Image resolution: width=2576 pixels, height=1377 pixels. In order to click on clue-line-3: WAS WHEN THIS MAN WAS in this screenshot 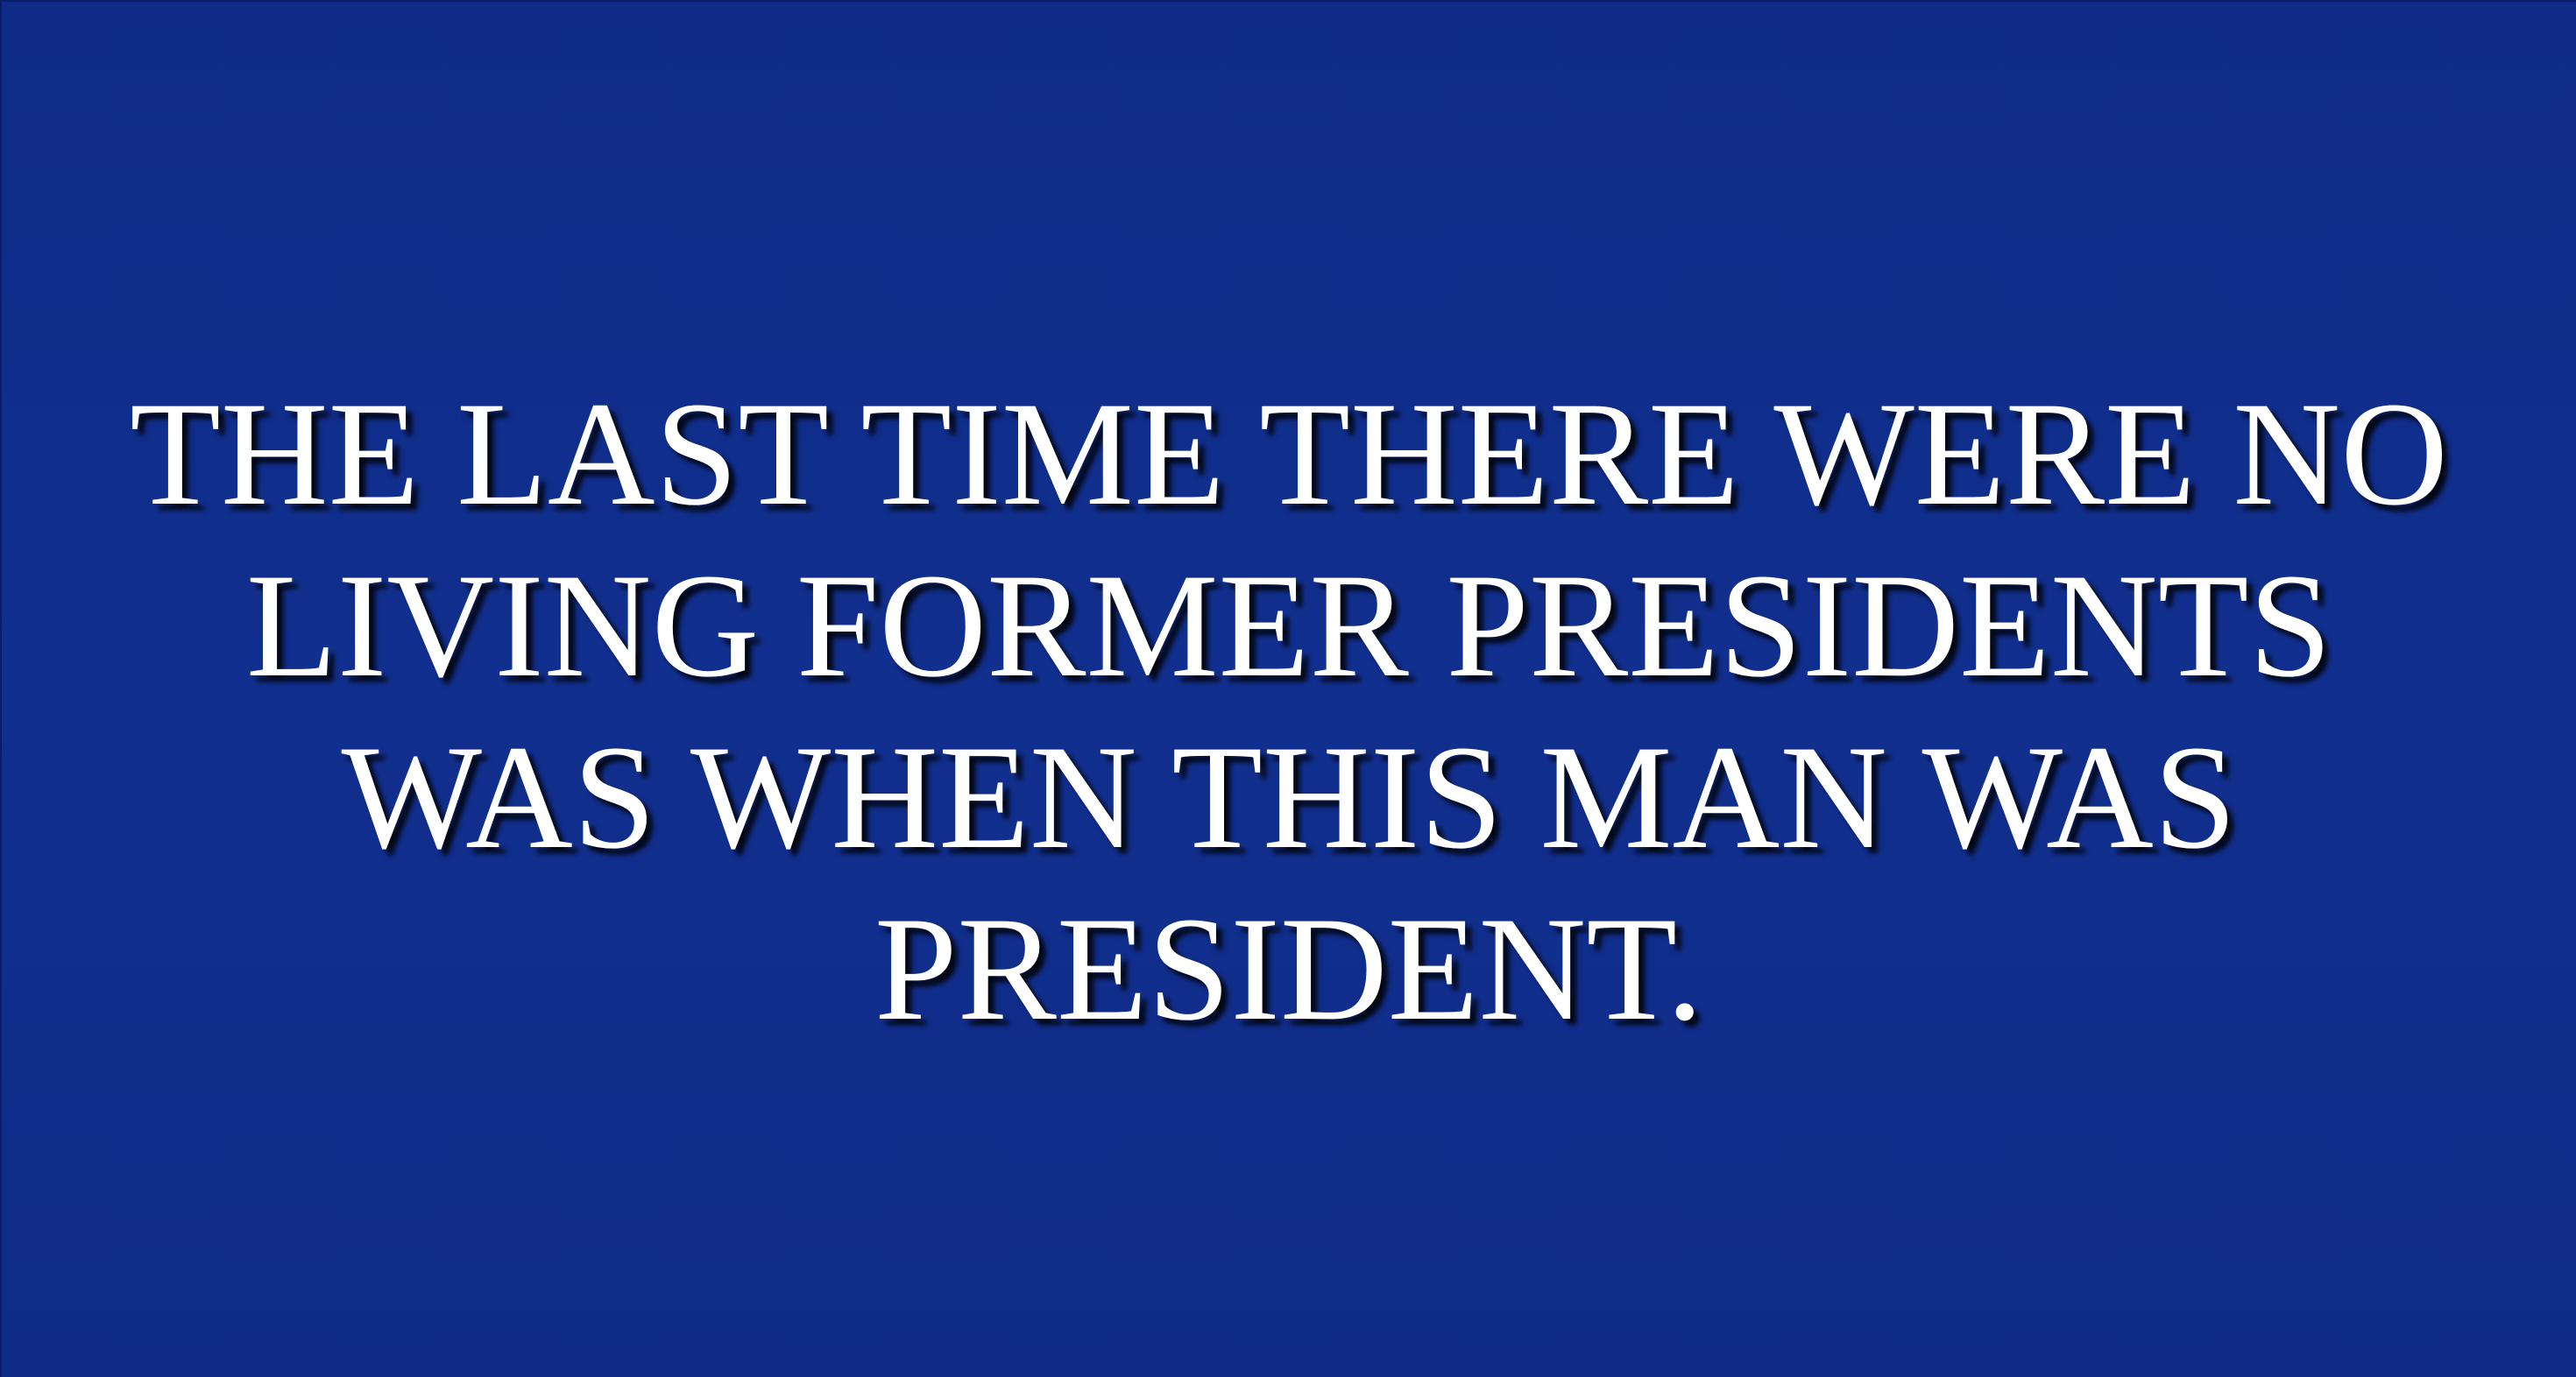, I will do `click(1289, 797)`.